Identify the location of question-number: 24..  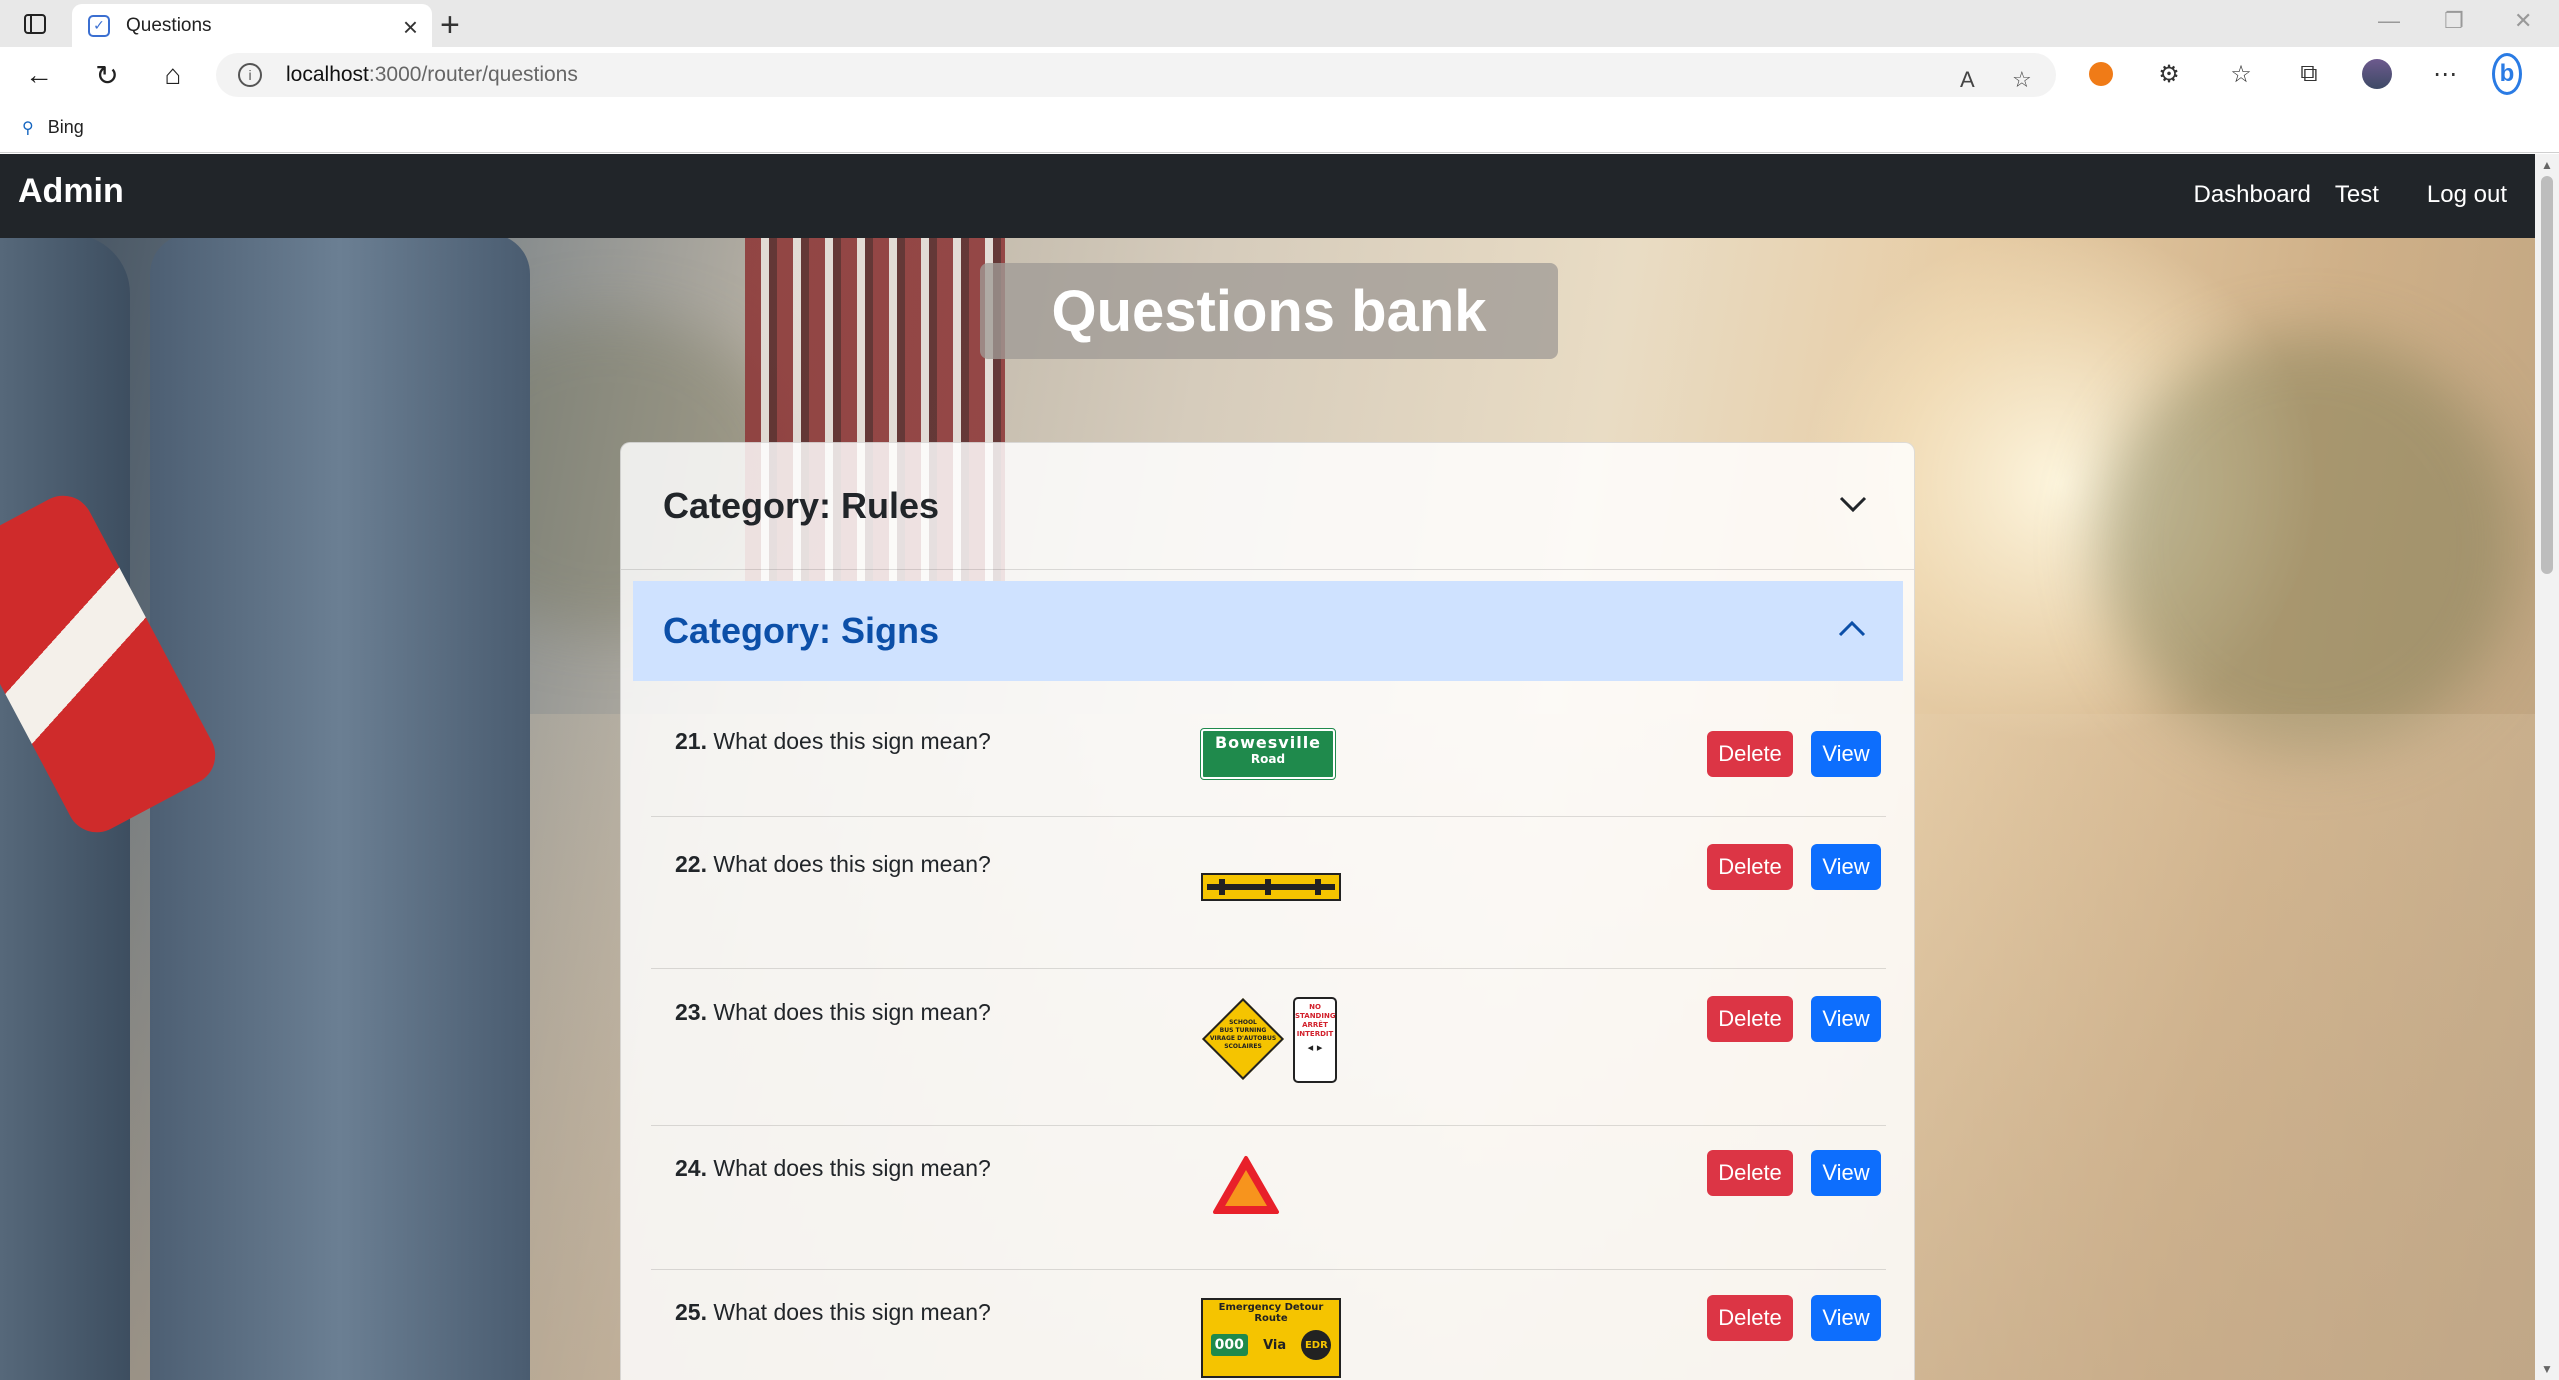
(691, 1168).